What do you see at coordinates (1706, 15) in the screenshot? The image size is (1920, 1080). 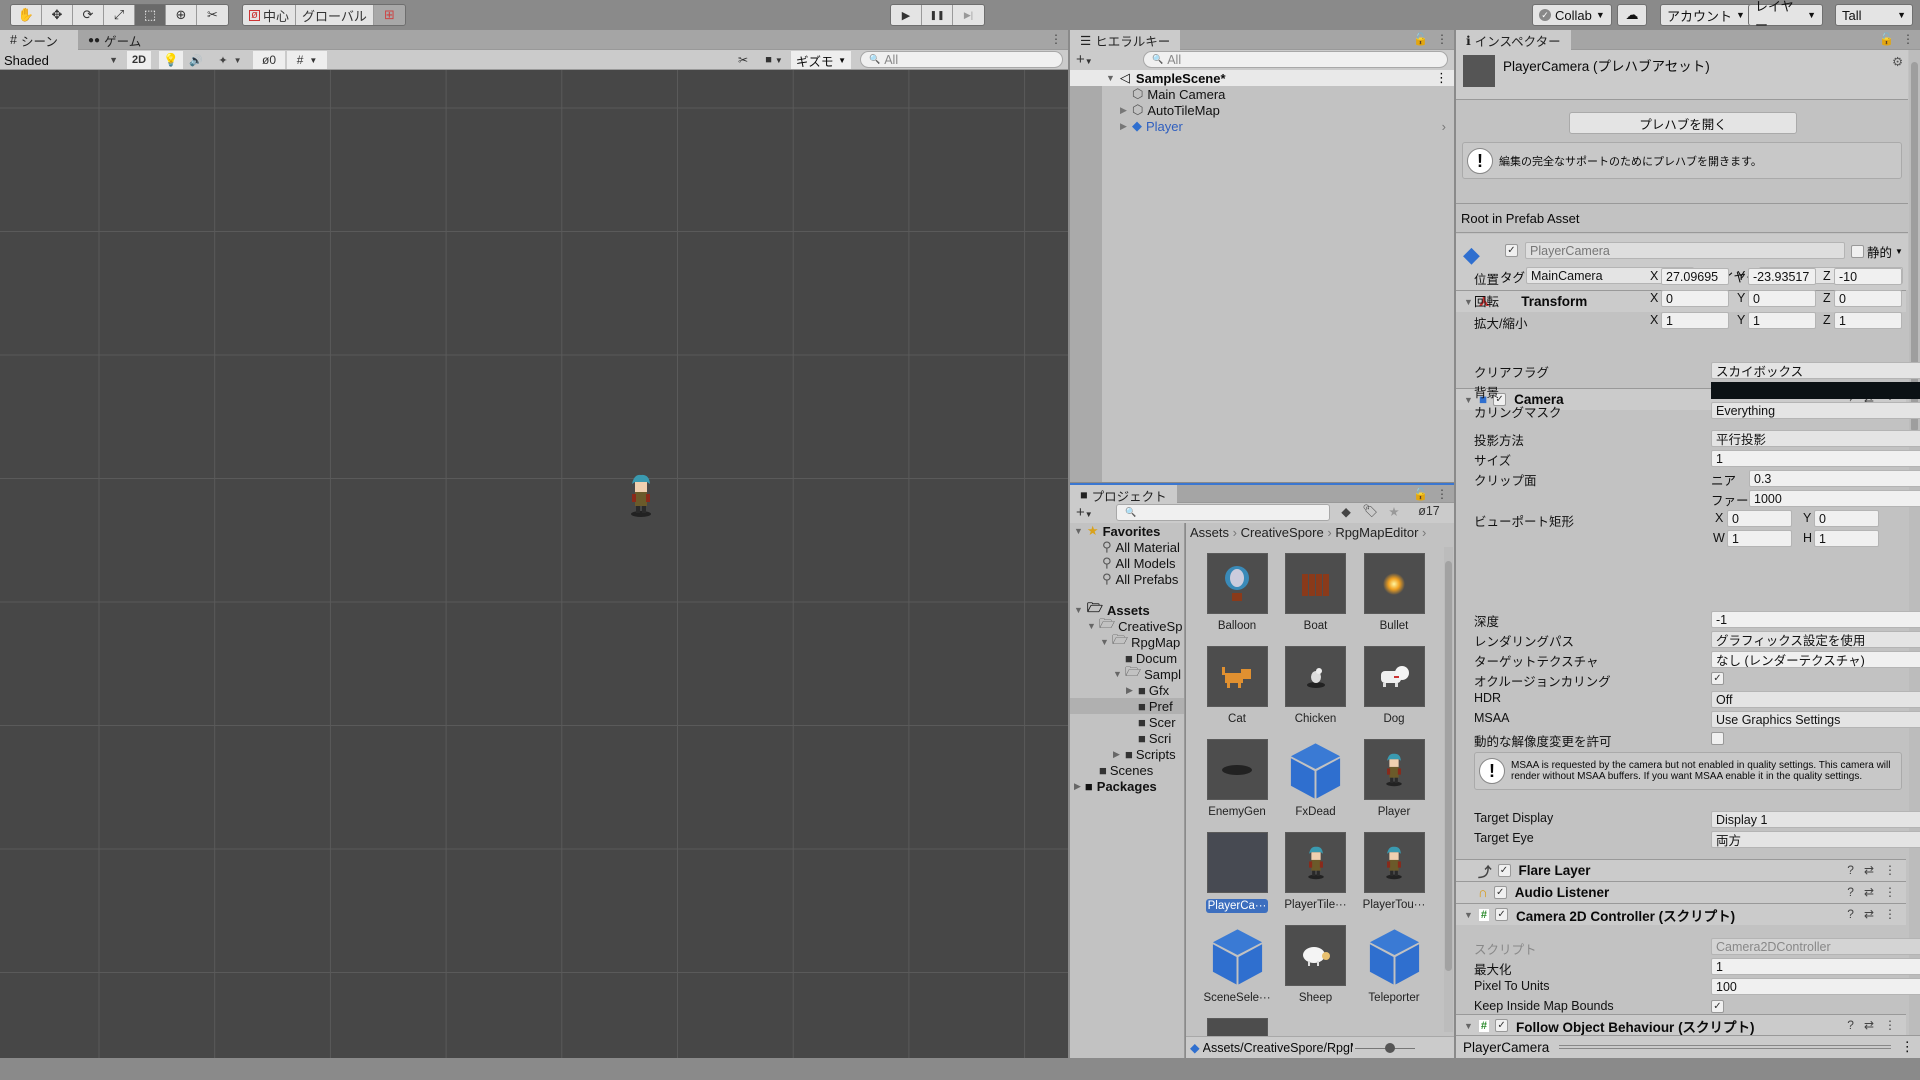 I see `account-dropdown: アカウント ▼` at bounding box center [1706, 15].